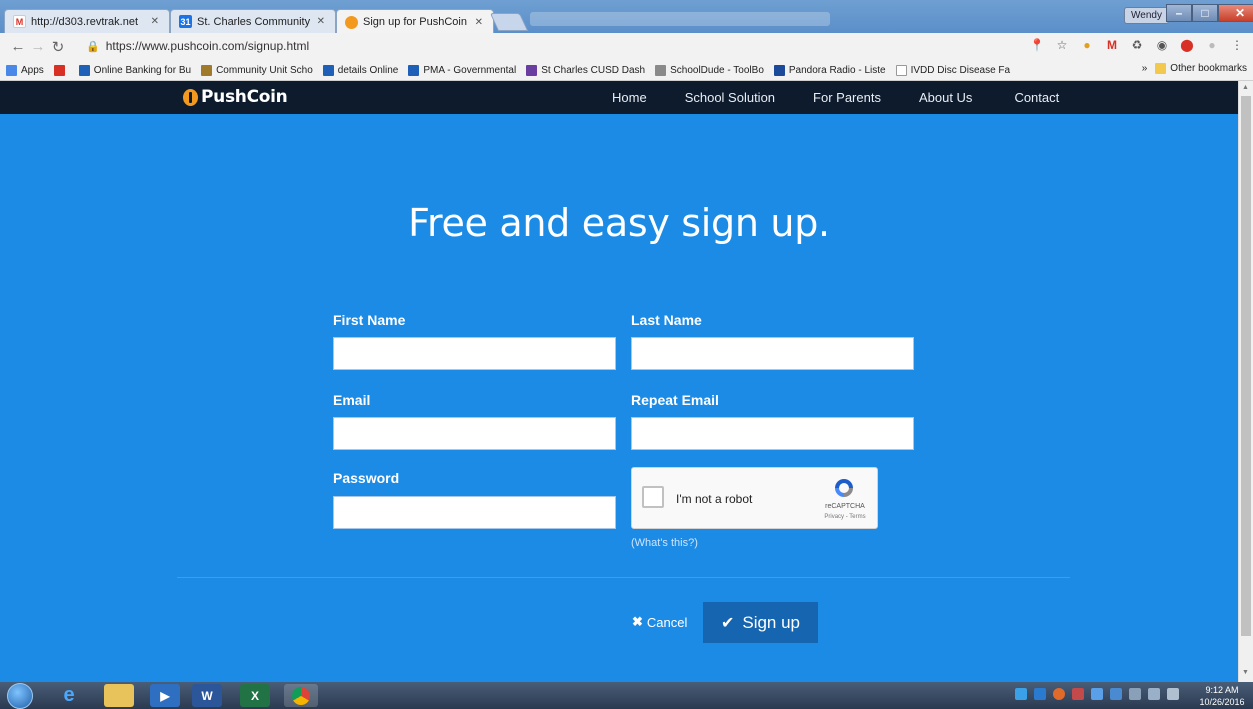  What do you see at coordinates (619, 223) in the screenshot?
I see `page-title: Free and easy sign up.` at bounding box center [619, 223].